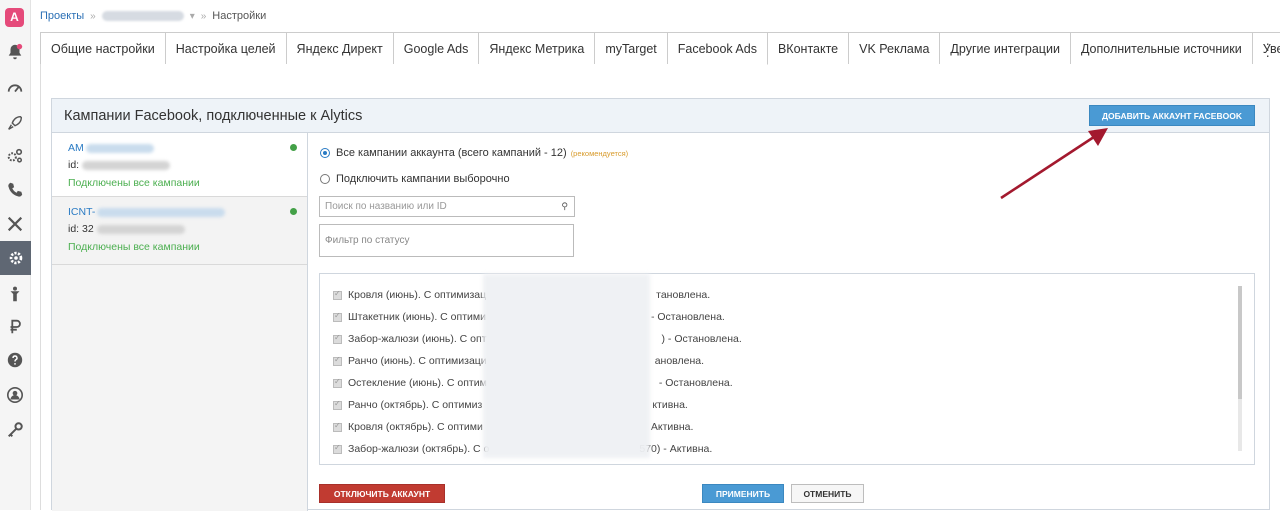 Image resolution: width=1280 pixels, height=511 pixels. What do you see at coordinates (15, 190) in the screenshot?
I see `phone-icon` at bounding box center [15, 190].